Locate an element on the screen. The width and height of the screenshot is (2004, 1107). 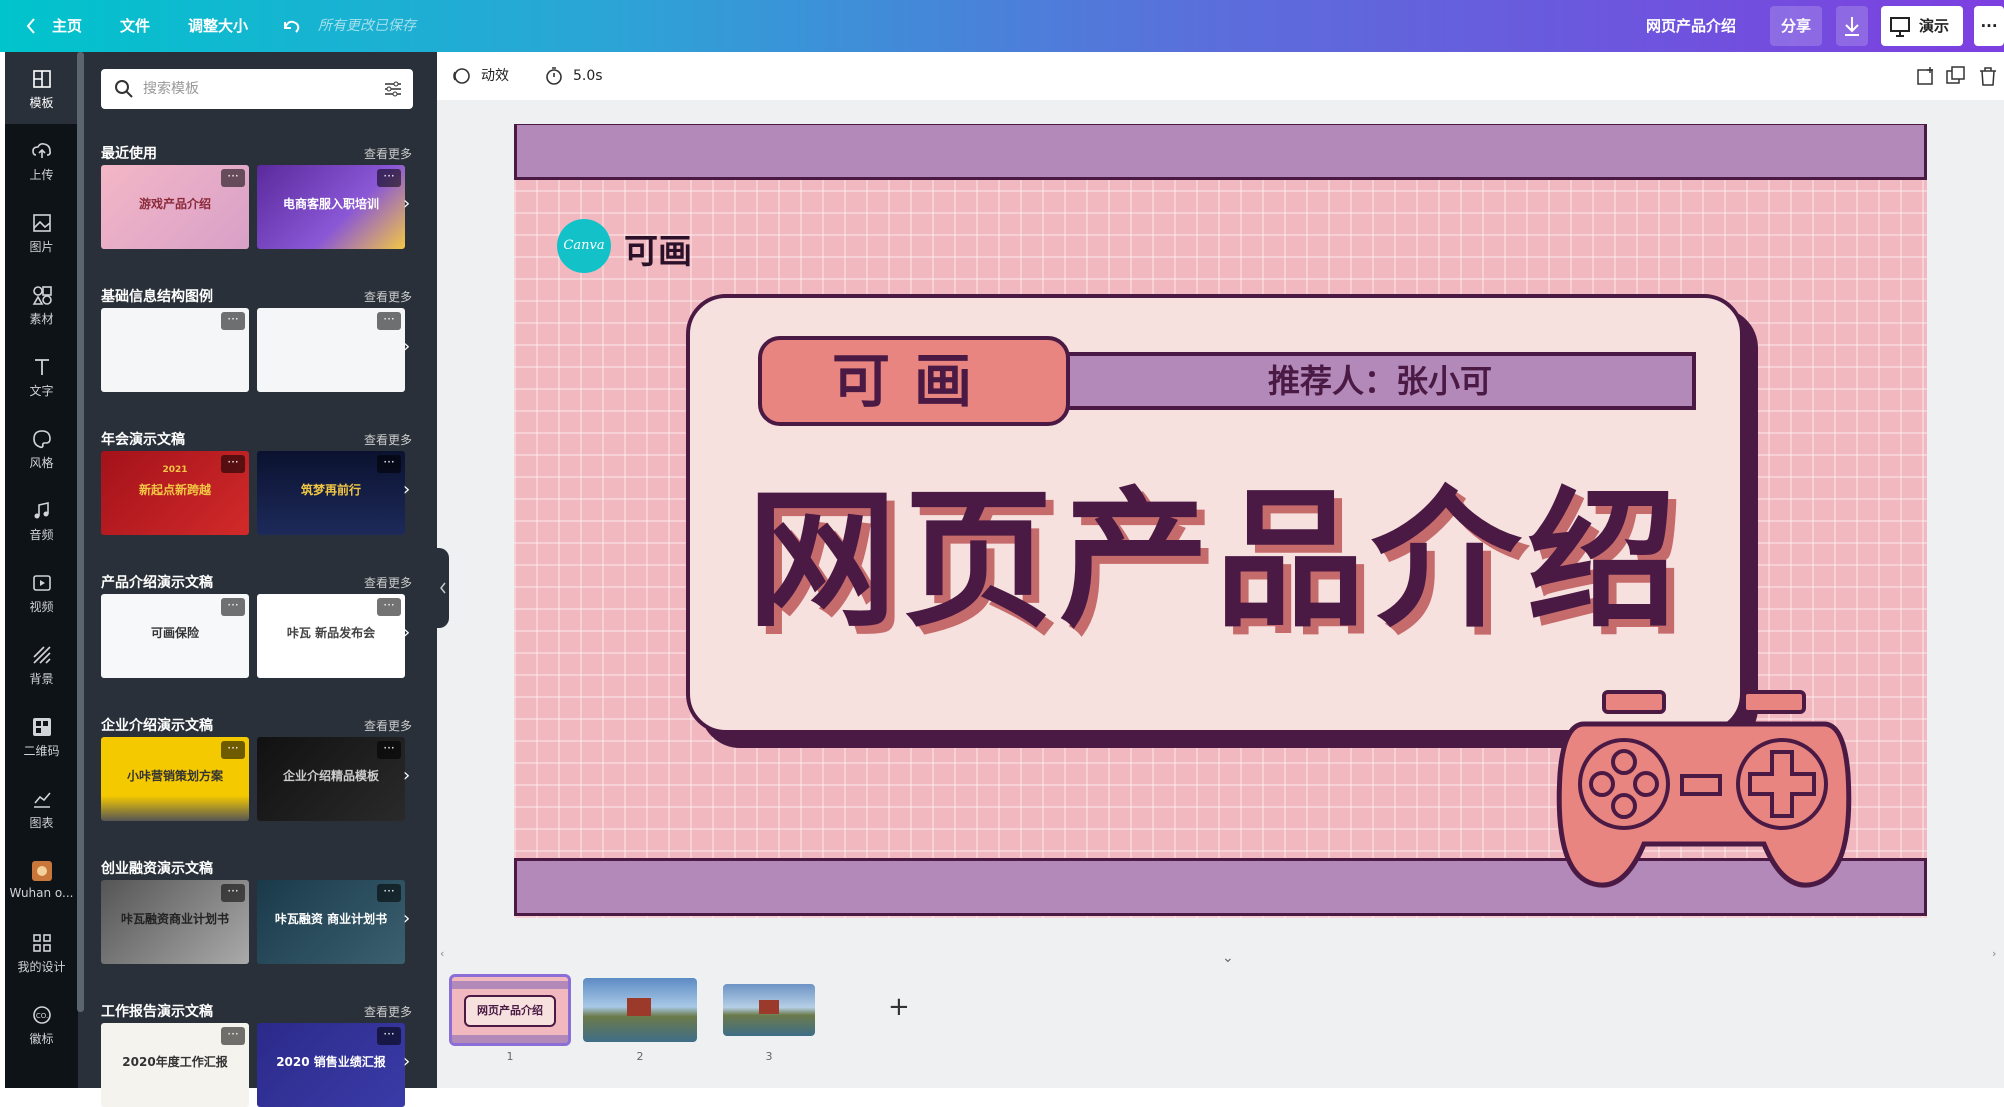
rail-item-label: 文字 is located at coordinates (41, 391).